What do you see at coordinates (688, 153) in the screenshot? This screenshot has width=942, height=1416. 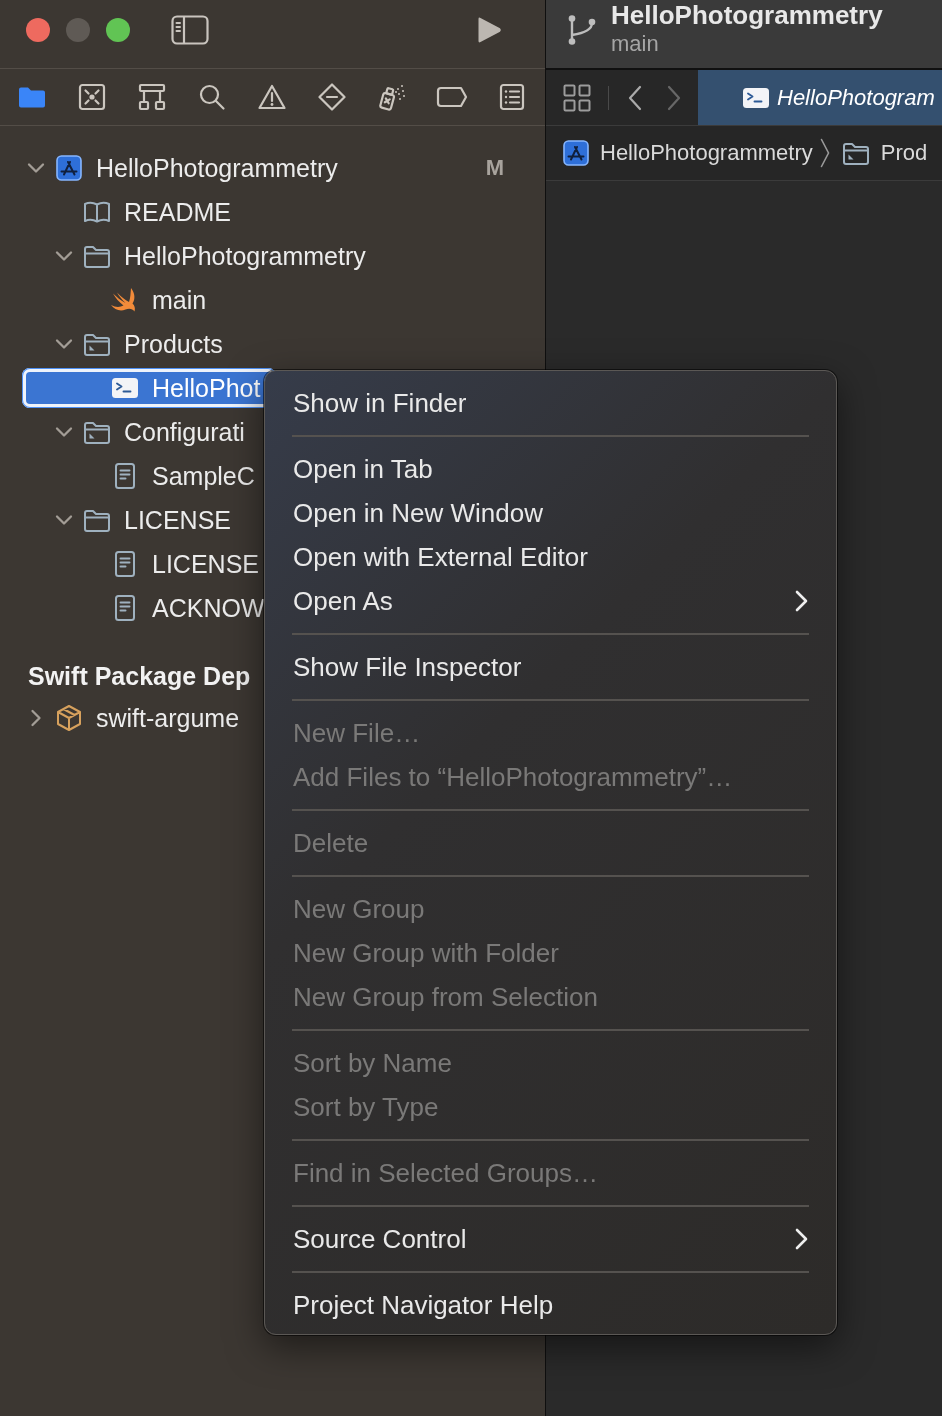 I see `breadcrumb-item: HelloPhotogrammetry` at bounding box center [688, 153].